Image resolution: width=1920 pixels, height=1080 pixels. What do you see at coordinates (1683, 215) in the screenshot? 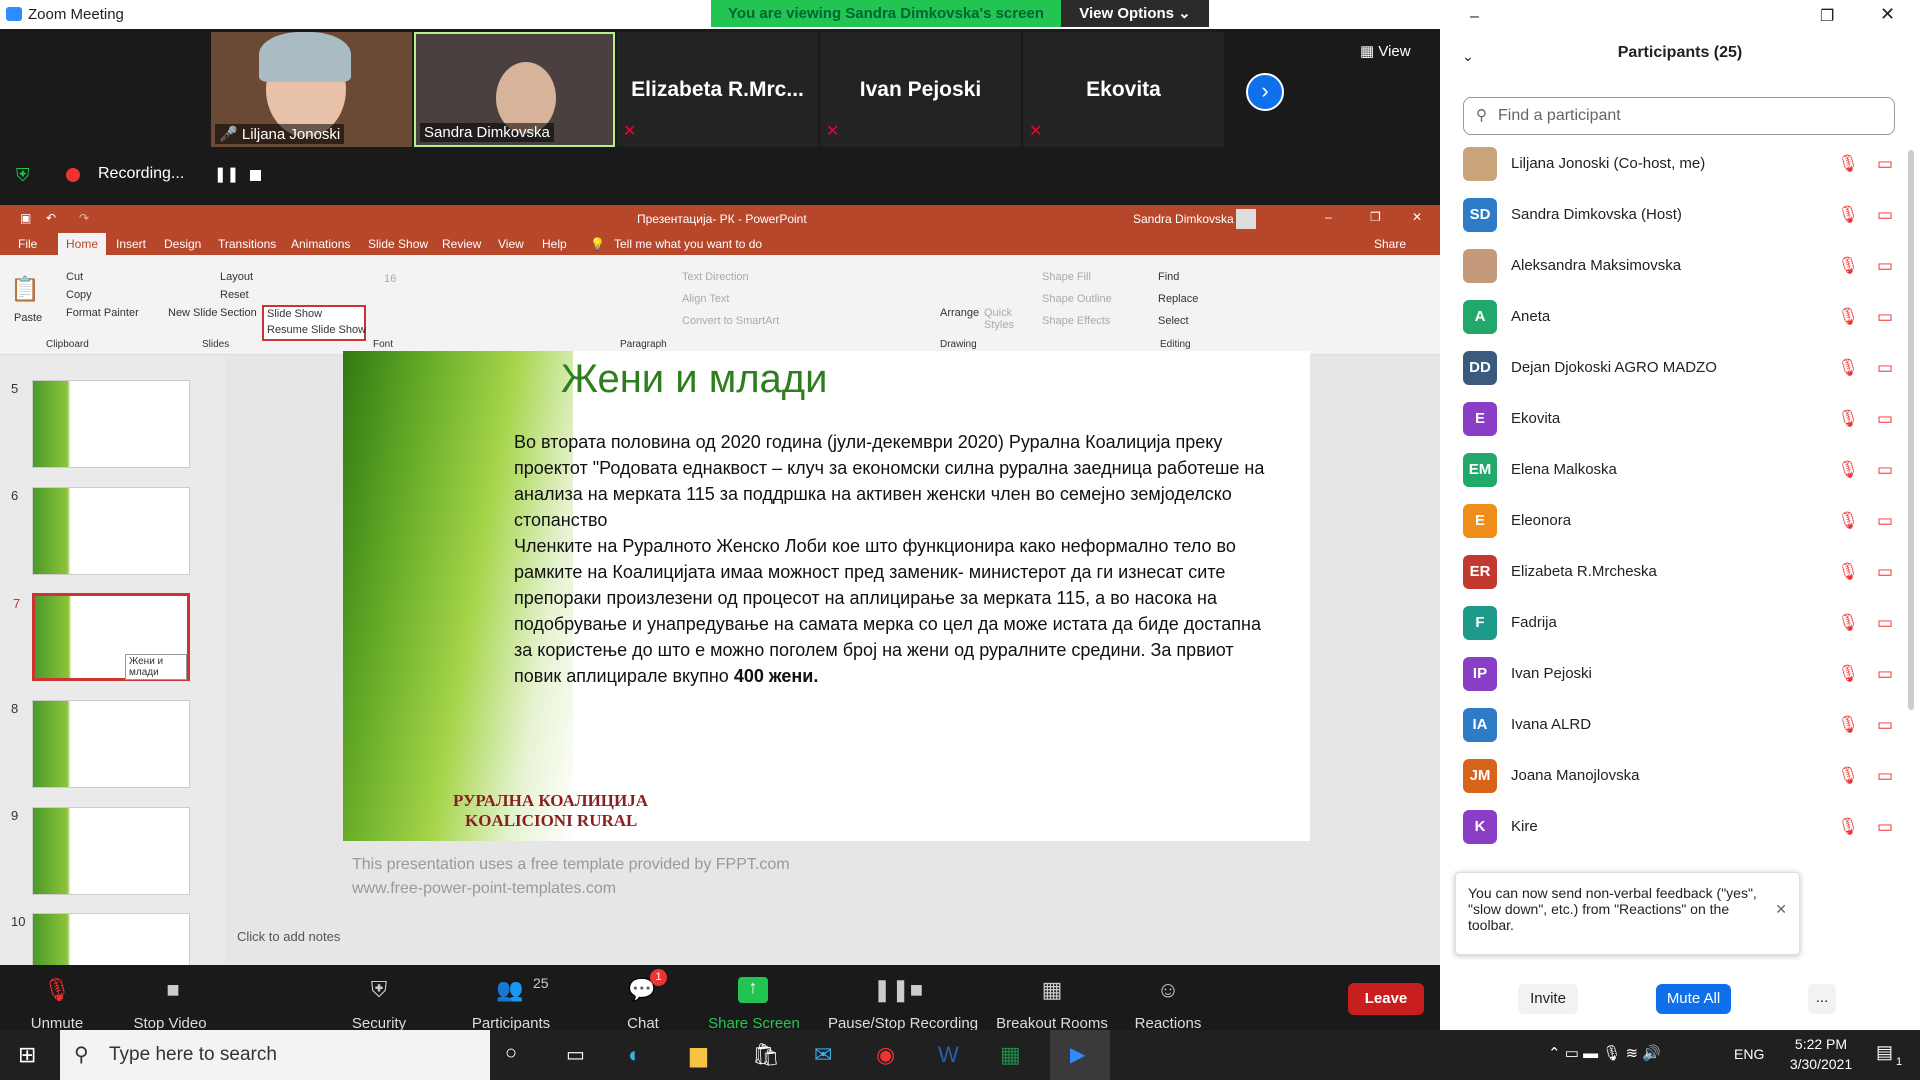
I see `participant-row: SD Sandra Dimkovska (Host) 🎙 ▭` at bounding box center [1683, 215].